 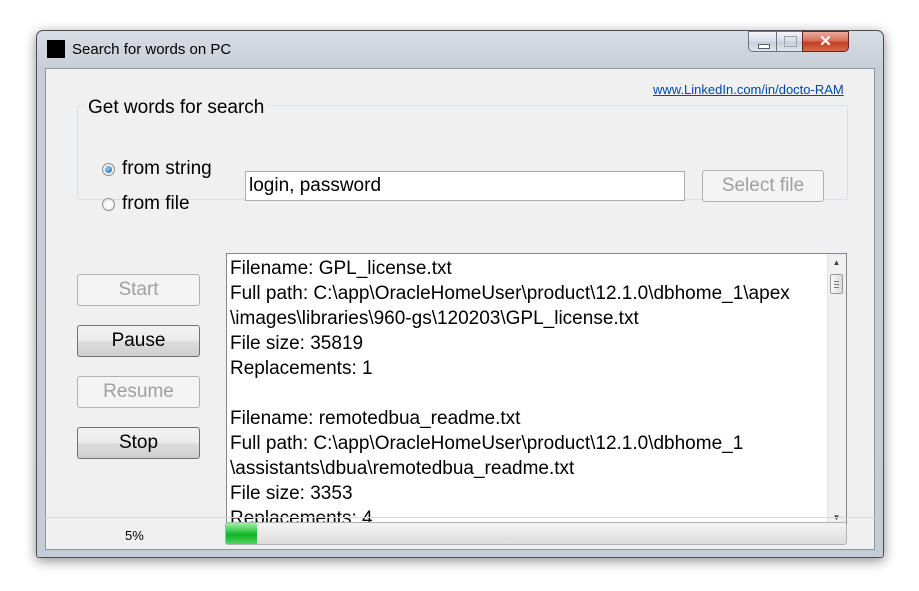 What do you see at coordinates (836, 390) in the screenshot?
I see `vertical-scrollbar: ▲ ▼` at bounding box center [836, 390].